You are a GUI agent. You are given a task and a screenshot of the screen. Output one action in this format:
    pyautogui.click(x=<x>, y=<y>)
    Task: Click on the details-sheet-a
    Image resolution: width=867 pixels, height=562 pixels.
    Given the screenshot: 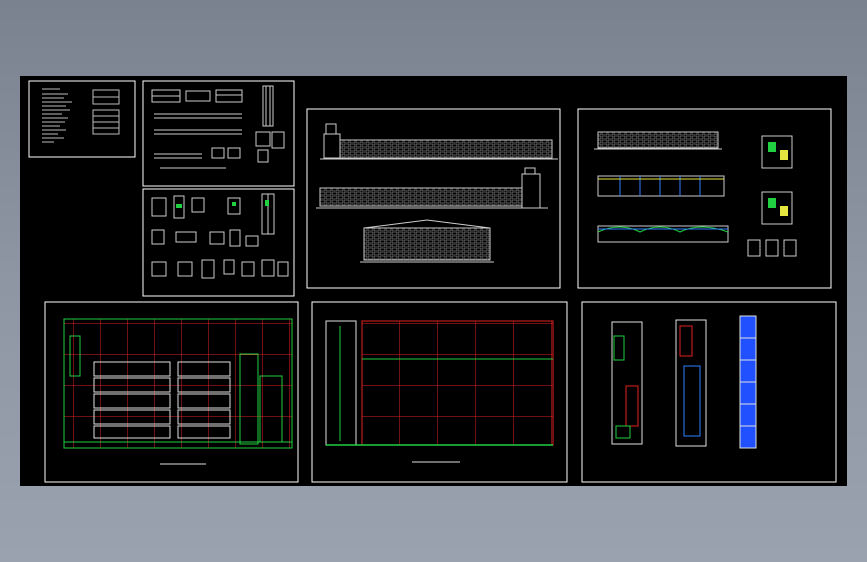 What is the action you would take?
    pyautogui.click(x=218, y=133)
    